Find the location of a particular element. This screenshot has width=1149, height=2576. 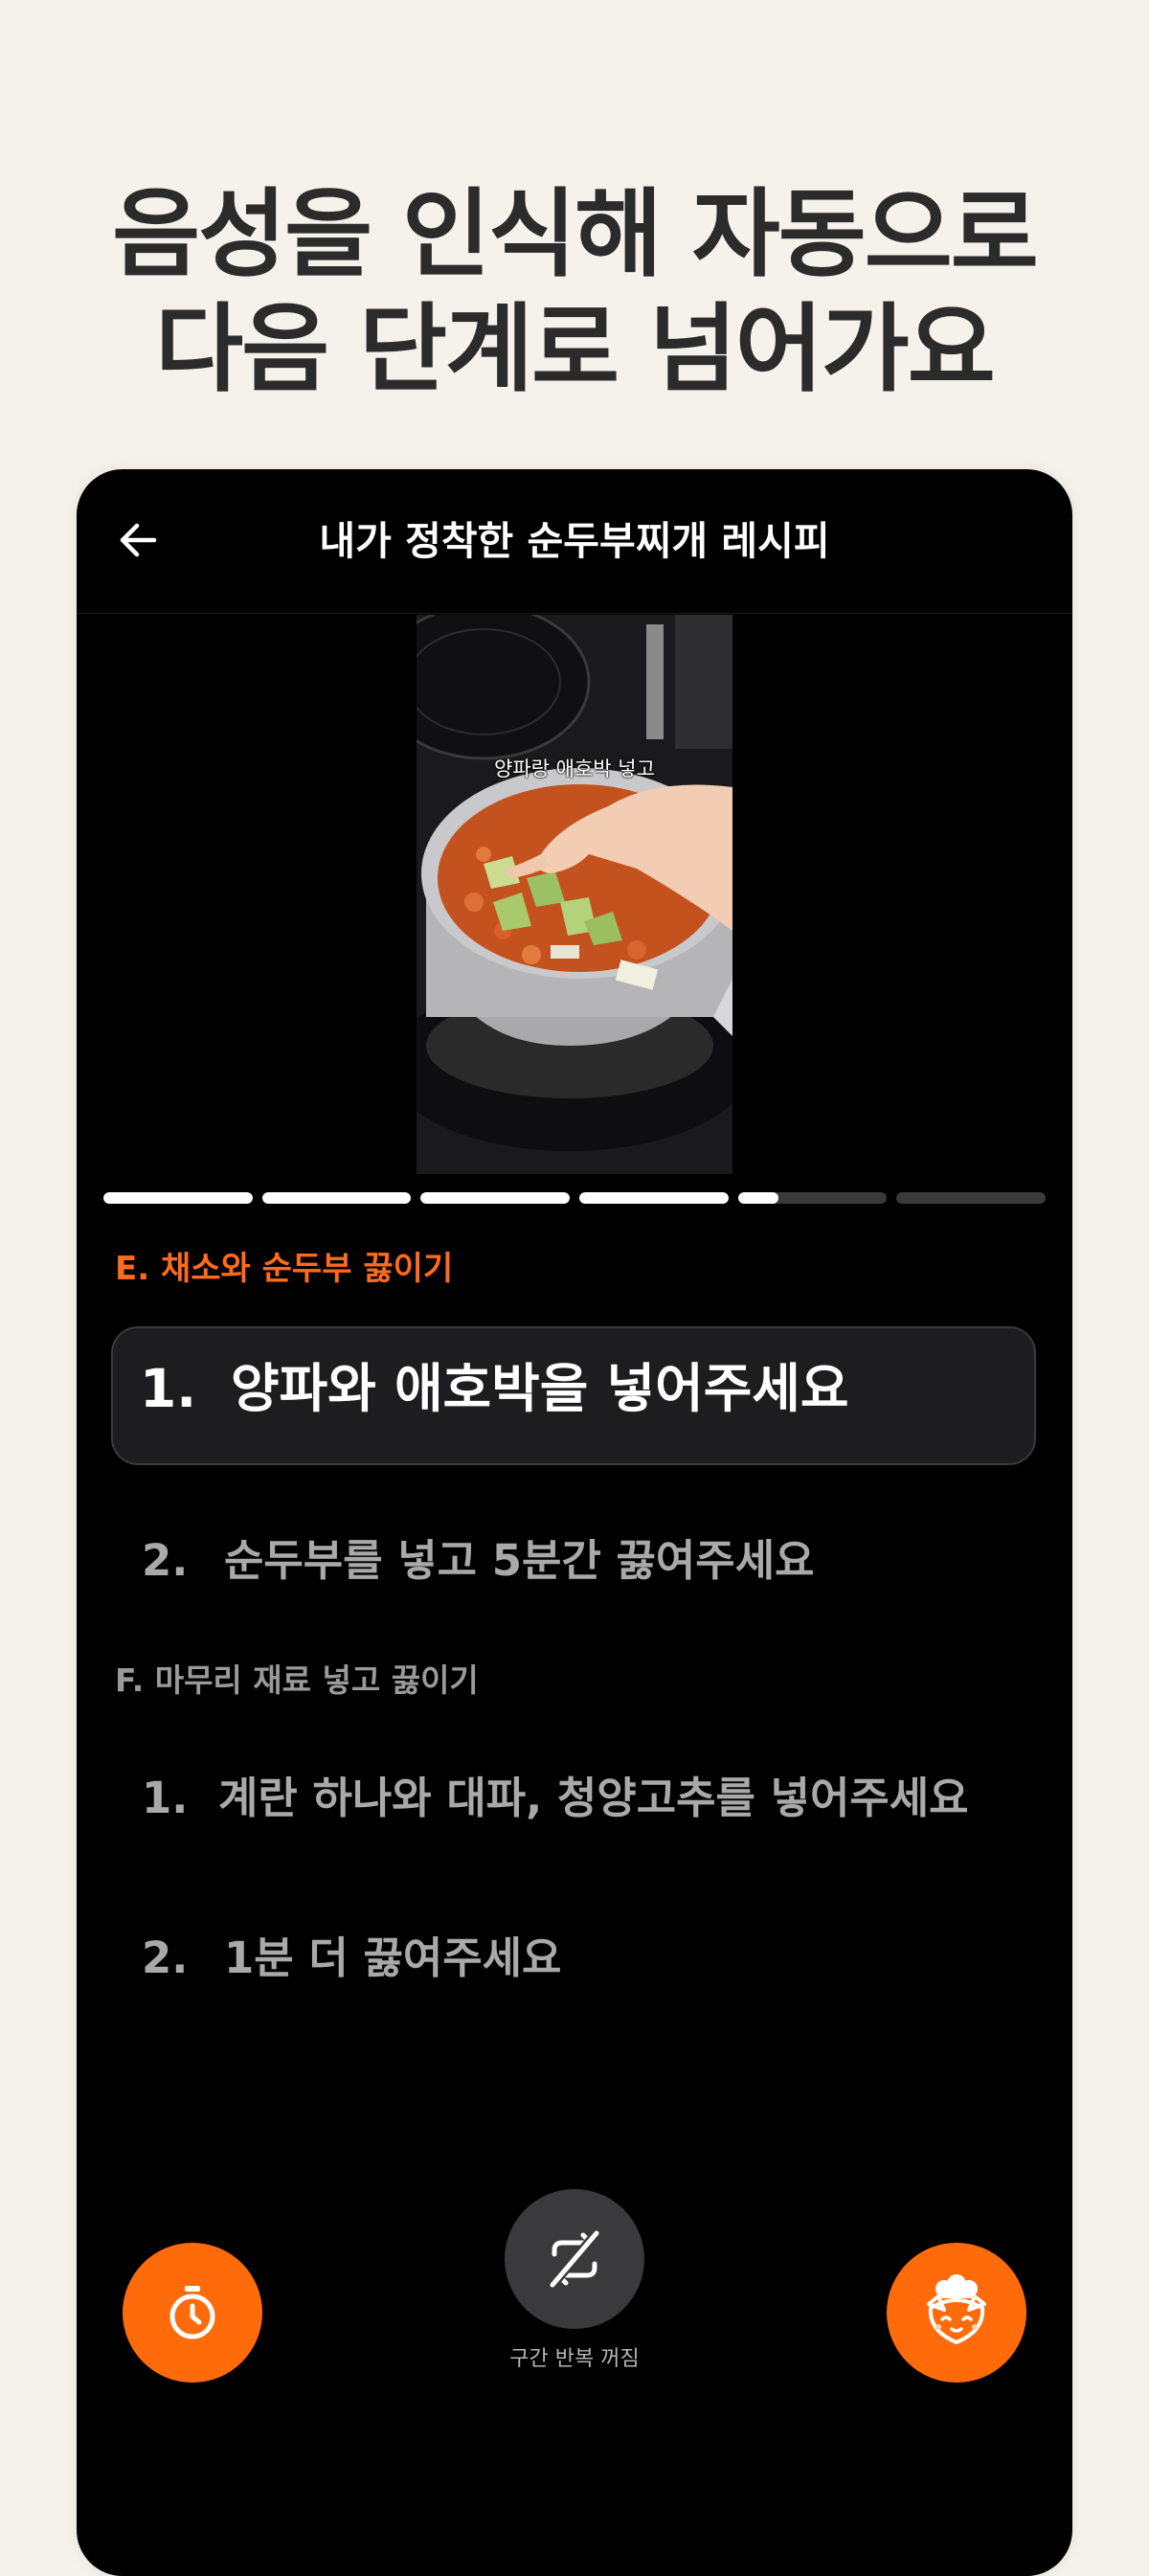

assistant-button is located at coordinates (957, 2313).